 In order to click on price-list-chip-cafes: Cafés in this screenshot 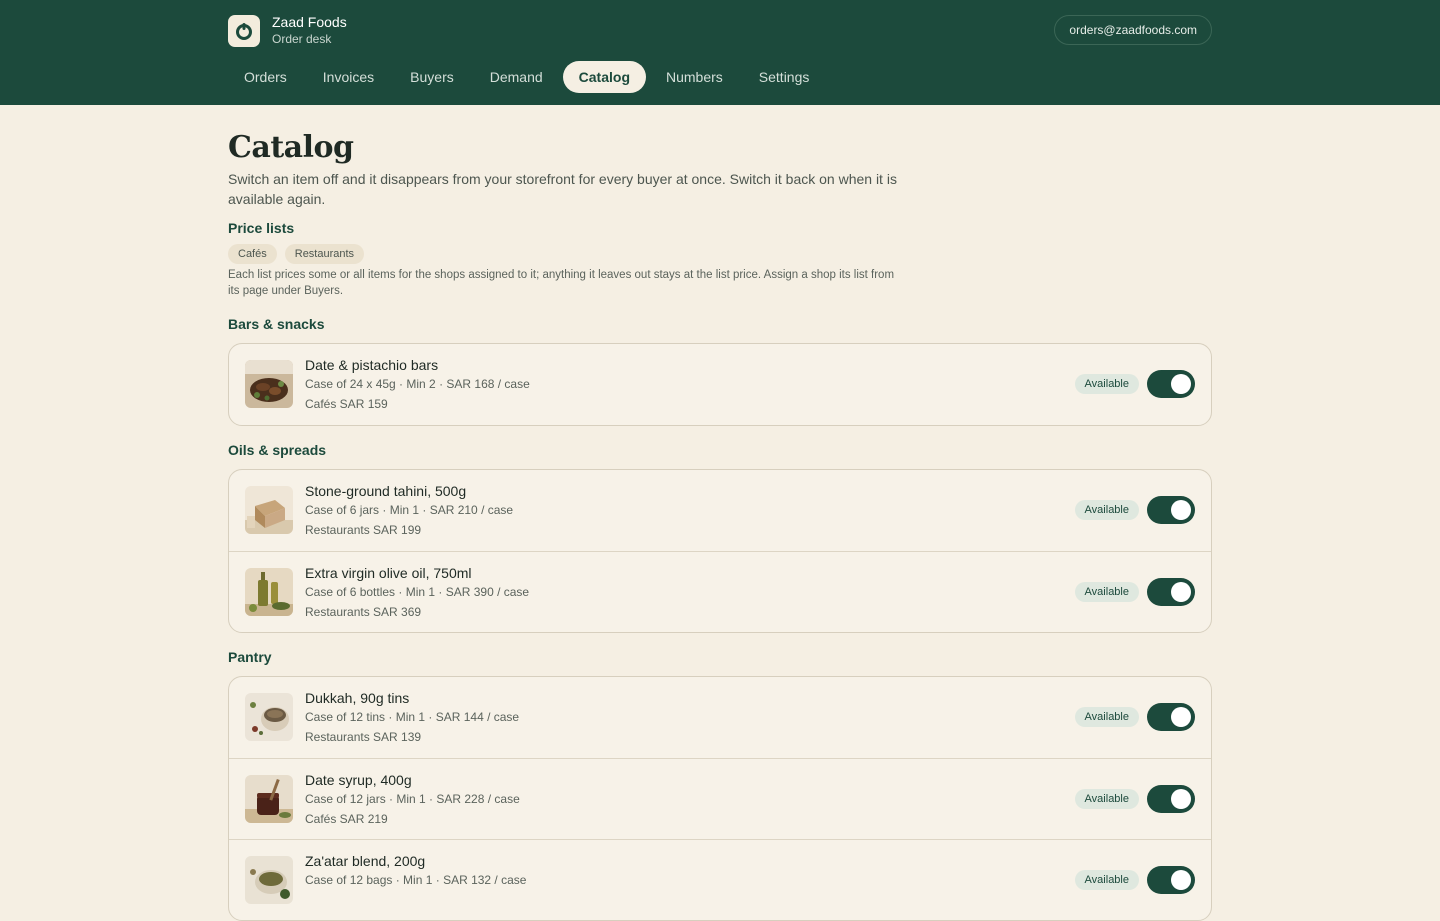, I will do `click(252, 254)`.